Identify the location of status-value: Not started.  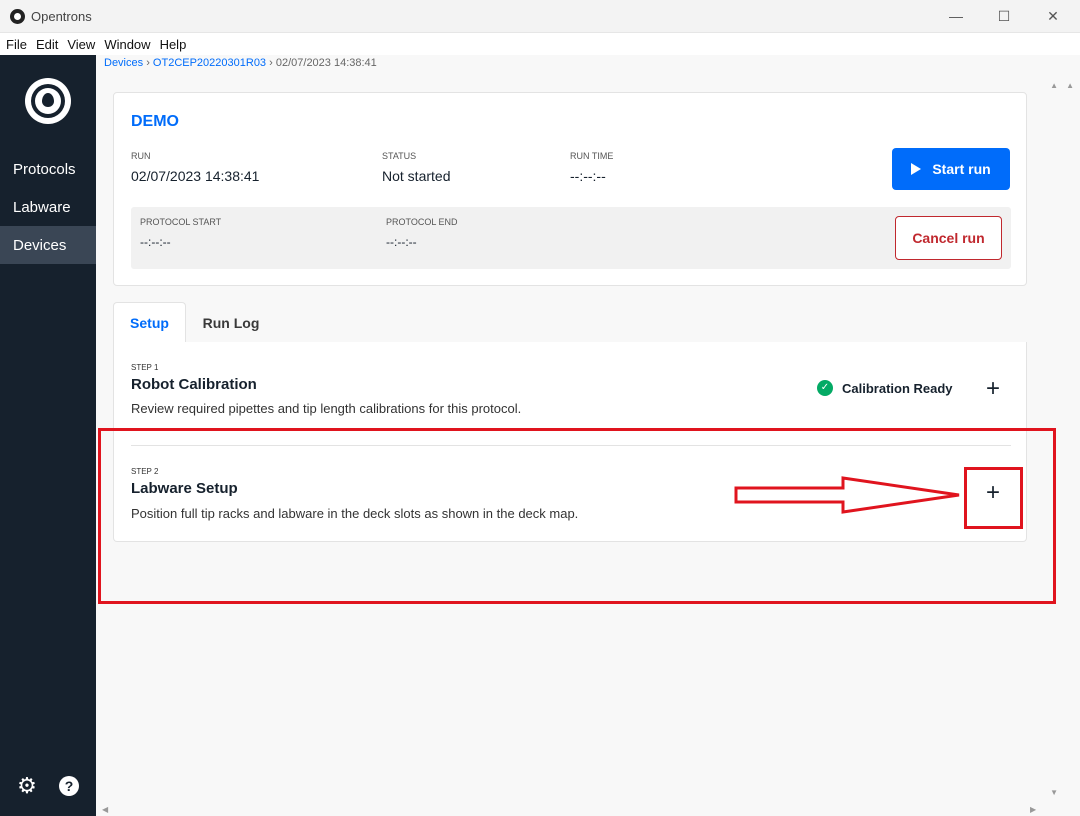
(416, 176).